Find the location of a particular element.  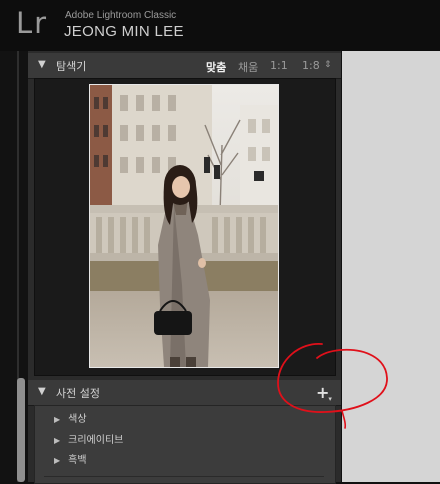

preset-group-creative: ▶ 크리에이티브 is located at coordinates (88, 438).